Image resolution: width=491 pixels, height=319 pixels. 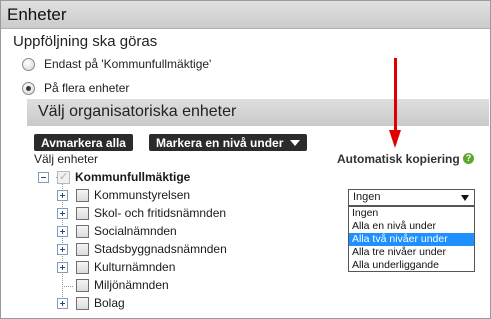 What do you see at coordinates (133, 177) in the screenshot?
I see `tree-root-label: Kommunfullmäktige` at bounding box center [133, 177].